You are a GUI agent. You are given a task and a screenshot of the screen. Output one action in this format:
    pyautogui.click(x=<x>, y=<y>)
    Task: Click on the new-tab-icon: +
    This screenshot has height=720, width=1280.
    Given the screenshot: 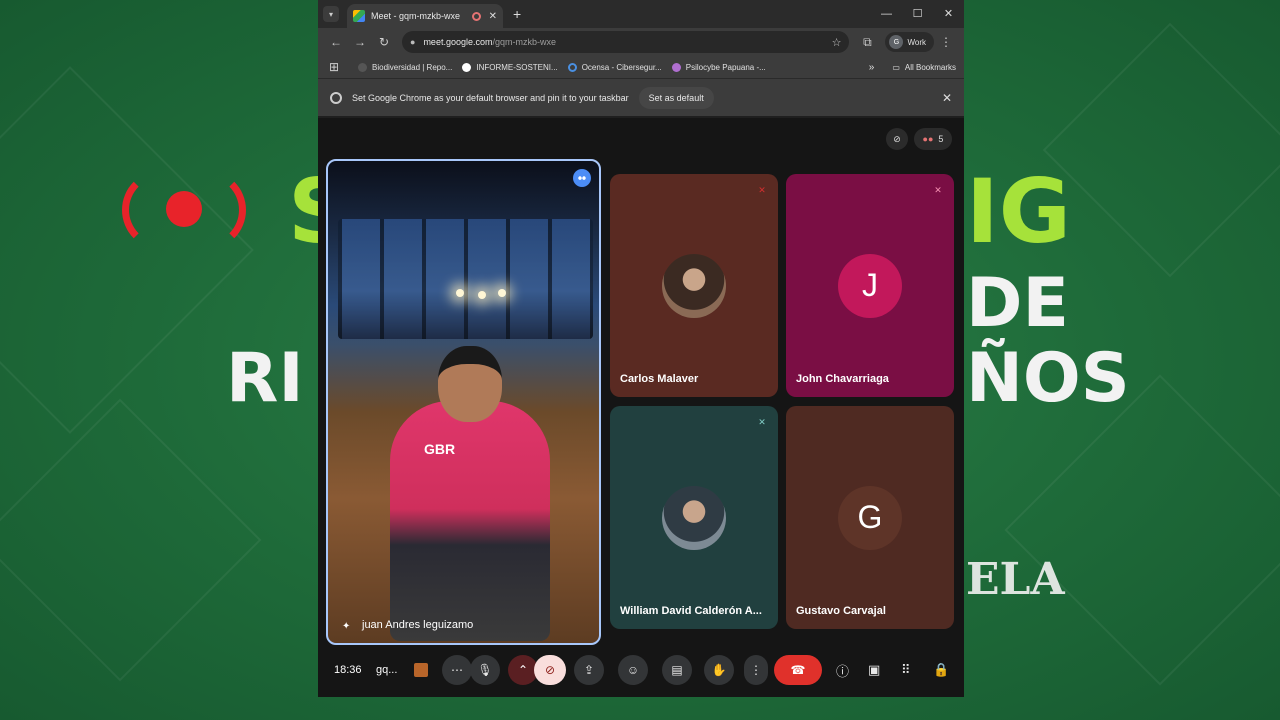 What is the action you would take?
    pyautogui.click(x=517, y=14)
    